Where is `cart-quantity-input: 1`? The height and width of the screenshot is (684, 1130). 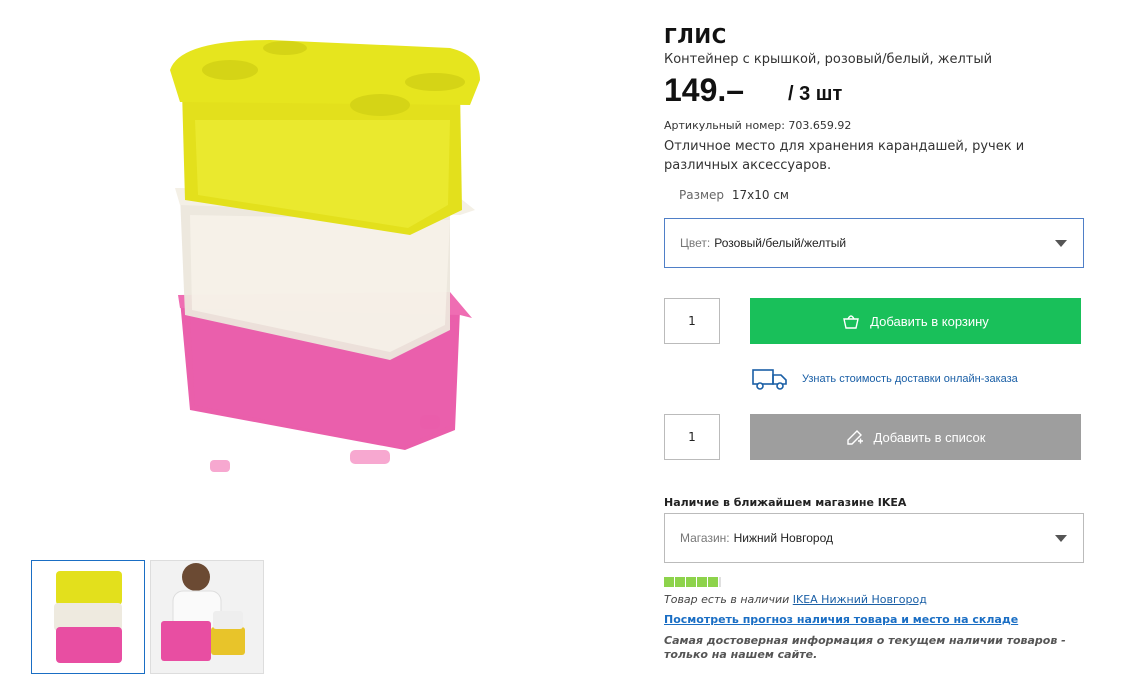
cart-quantity-input: 1 is located at coordinates (692, 321).